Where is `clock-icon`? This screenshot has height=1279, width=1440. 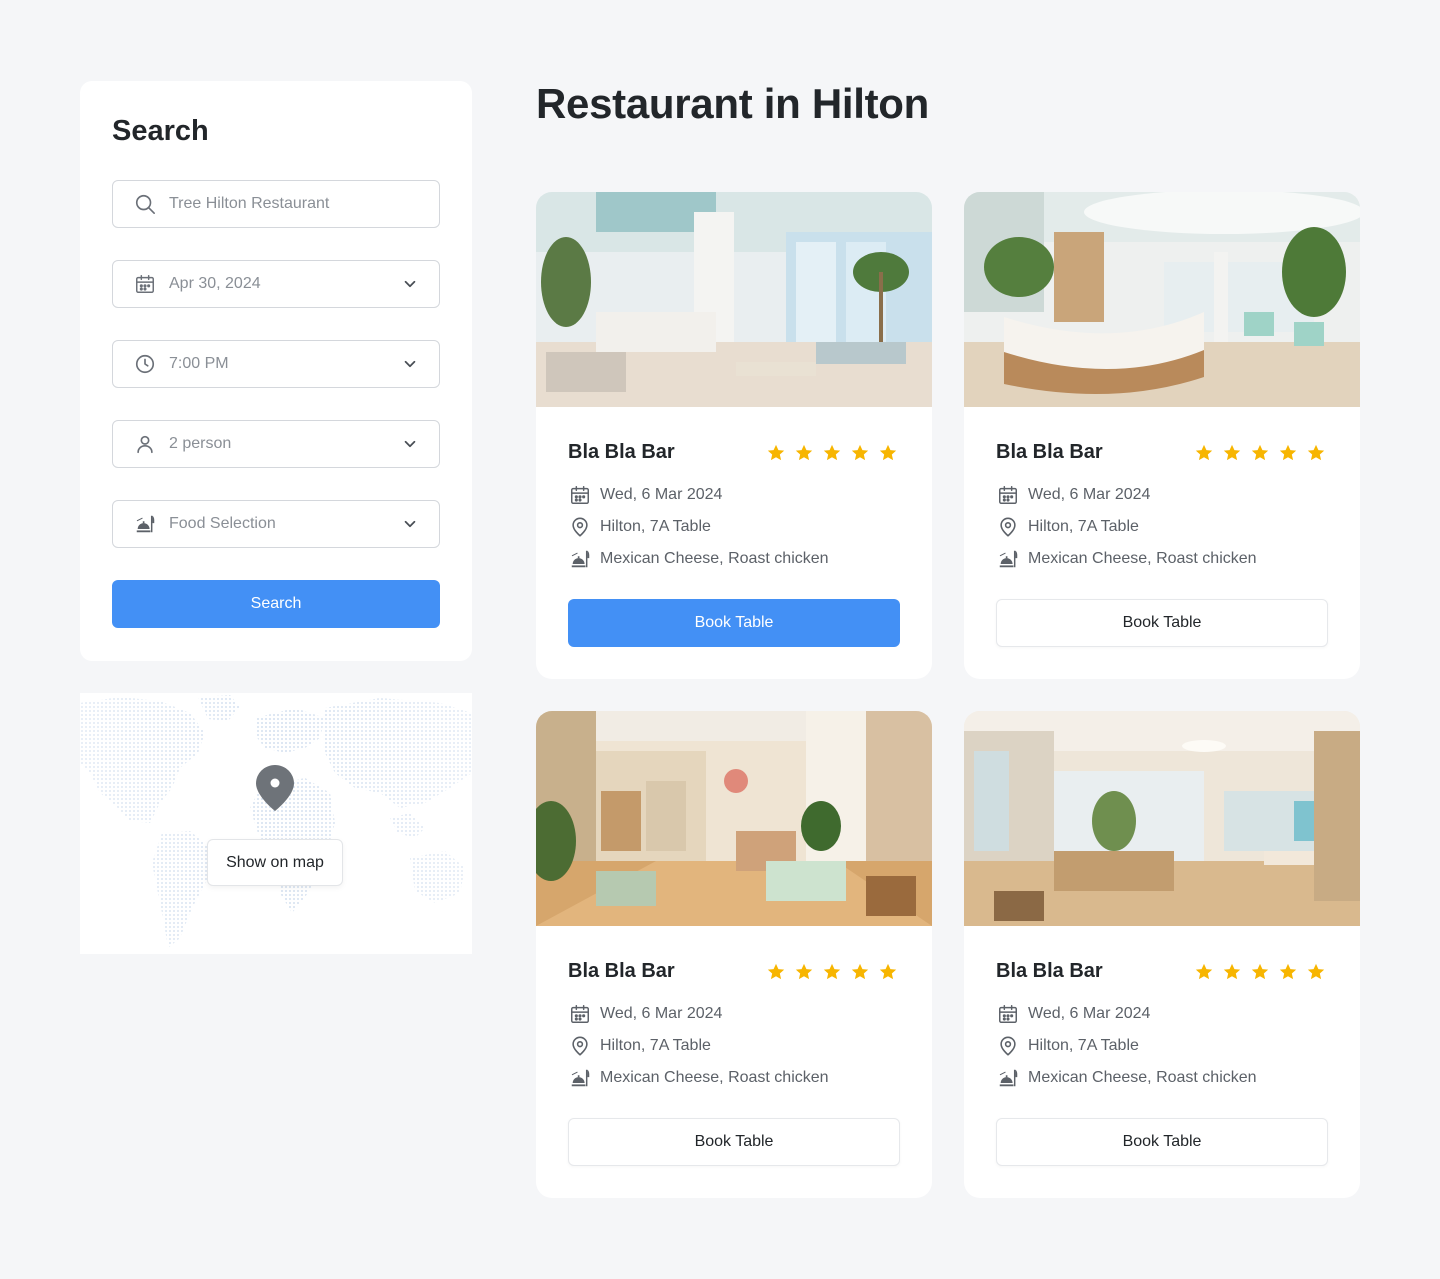
clock-icon is located at coordinates (145, 364).